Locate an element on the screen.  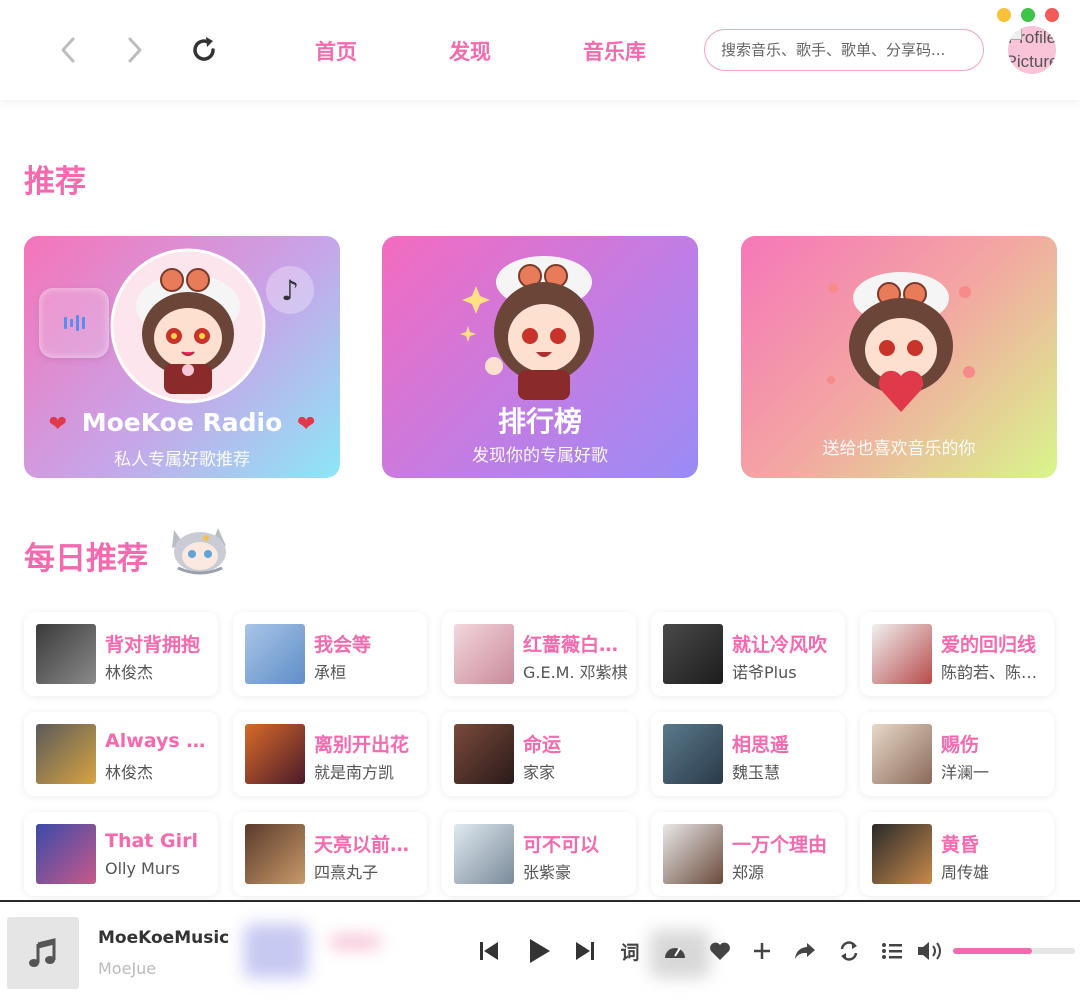
music-note-icon: ♪ is located at coordinates (290, 290).